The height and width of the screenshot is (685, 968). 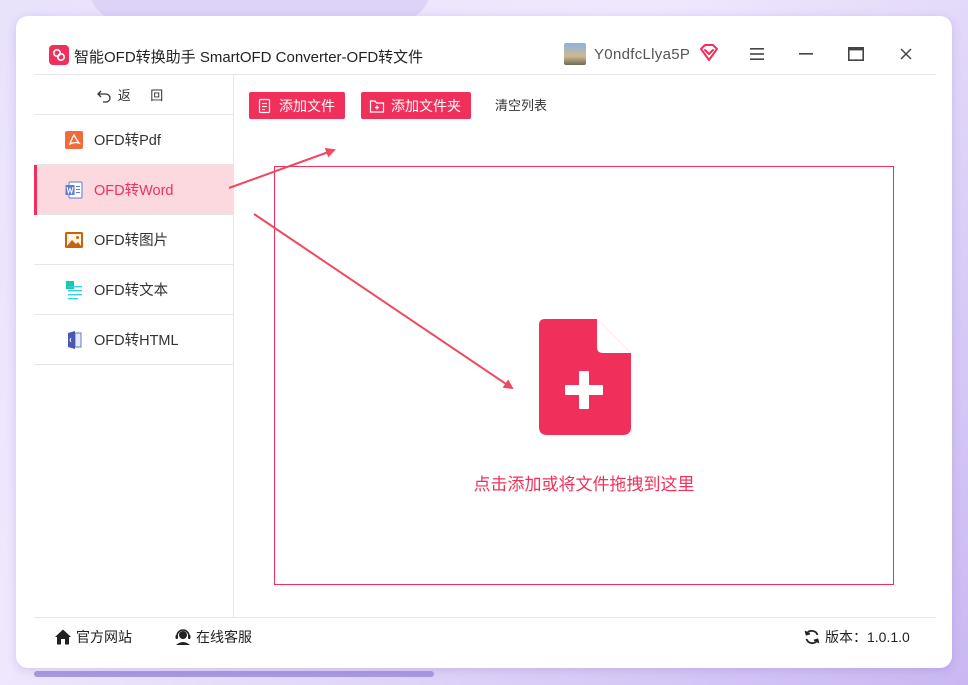 I want to click on home-icon, so click(x=63, y=637).